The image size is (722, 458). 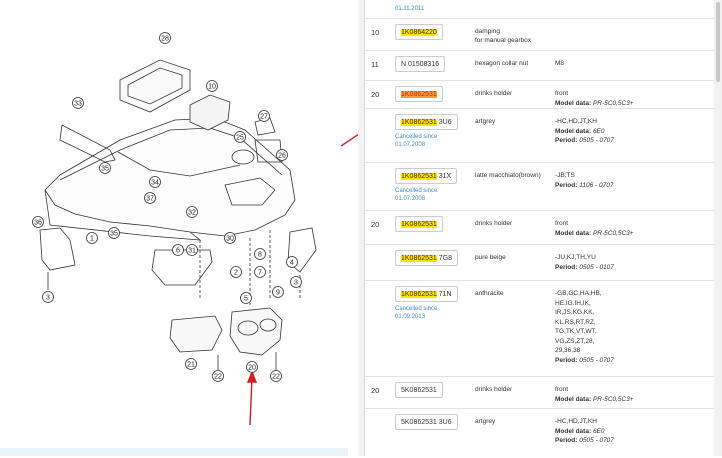 I want to click on part-number-box: 1K0862531 3U6, so click(x=426, y=122).